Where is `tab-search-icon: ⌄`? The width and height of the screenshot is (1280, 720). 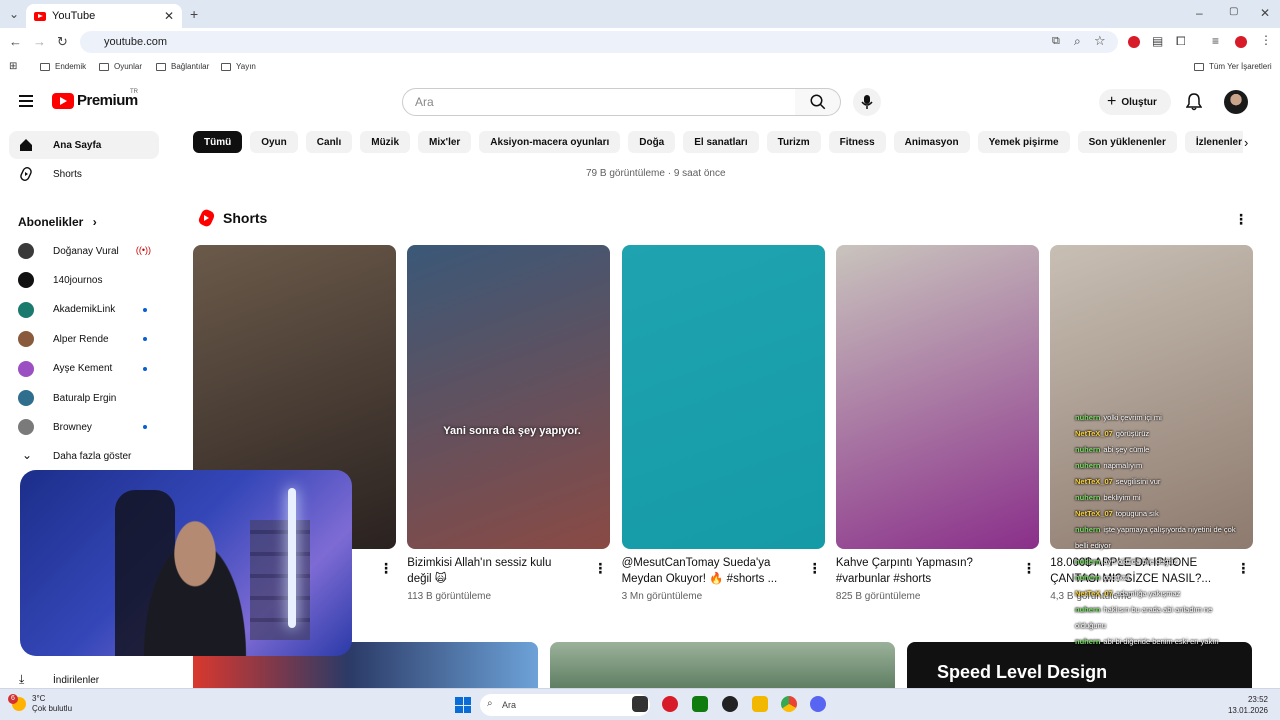
tab-search-icon: ⌄ is located at coordinates (14, 14).